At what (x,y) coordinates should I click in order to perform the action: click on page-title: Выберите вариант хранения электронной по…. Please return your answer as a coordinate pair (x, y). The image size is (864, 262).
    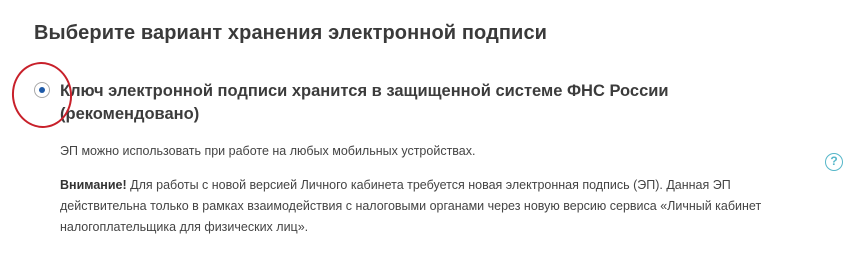
    Looking at the image, I should click on (291, 33).